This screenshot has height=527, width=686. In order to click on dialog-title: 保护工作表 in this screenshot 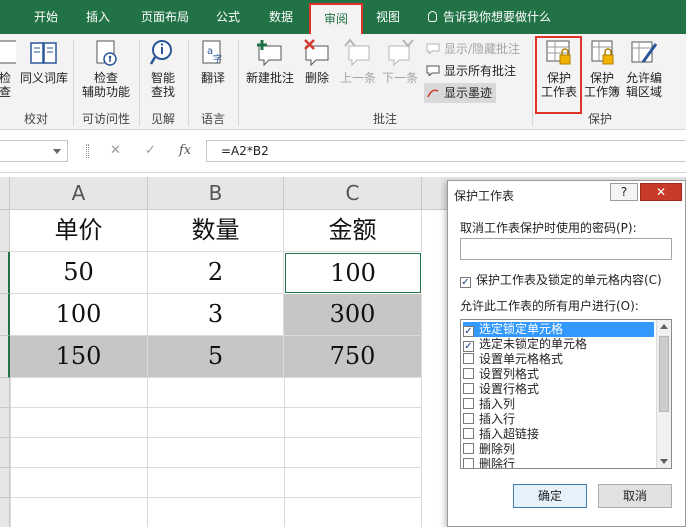, I will do `click(484, 196)`.